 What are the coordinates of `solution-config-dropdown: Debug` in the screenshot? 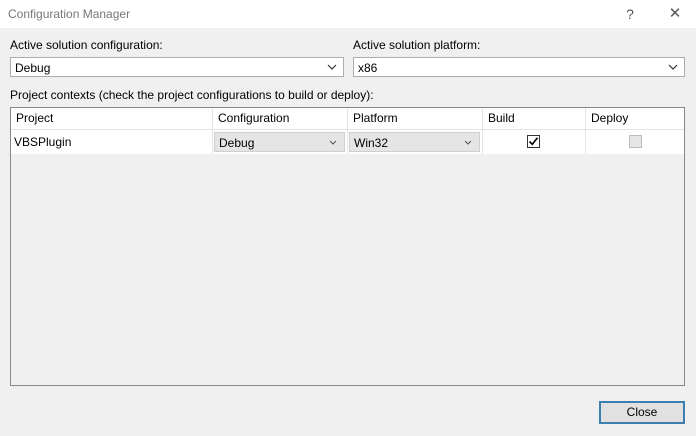 It's located at (177, 67).